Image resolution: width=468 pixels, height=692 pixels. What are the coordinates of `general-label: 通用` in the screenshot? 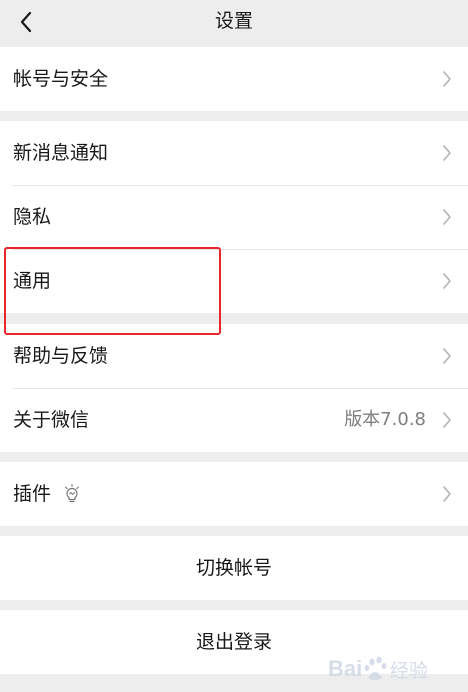 It's located at (32, 281).